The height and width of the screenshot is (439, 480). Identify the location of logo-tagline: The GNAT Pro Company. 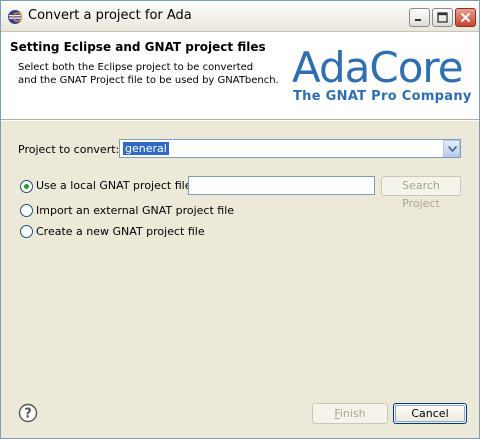
(382, 96).